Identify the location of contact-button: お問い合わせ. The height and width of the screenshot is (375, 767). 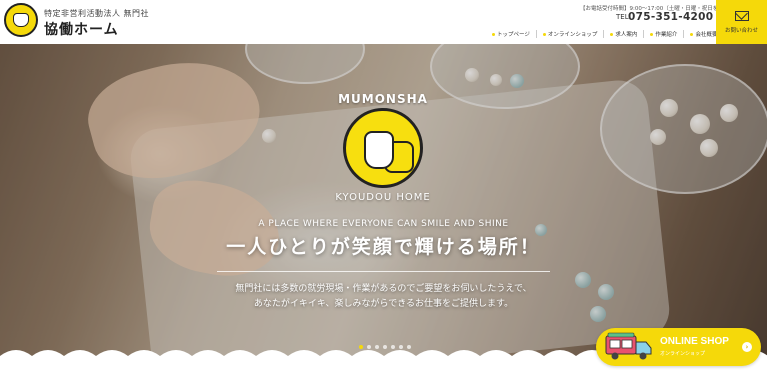
(741, 22).